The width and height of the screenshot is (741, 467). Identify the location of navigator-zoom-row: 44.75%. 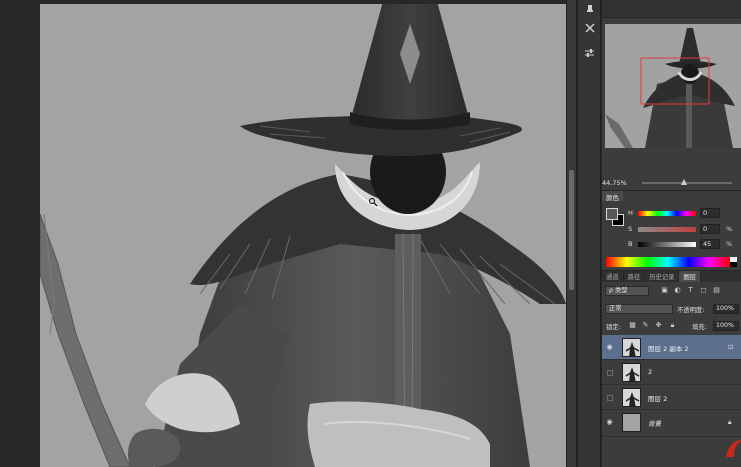
(671, 183).